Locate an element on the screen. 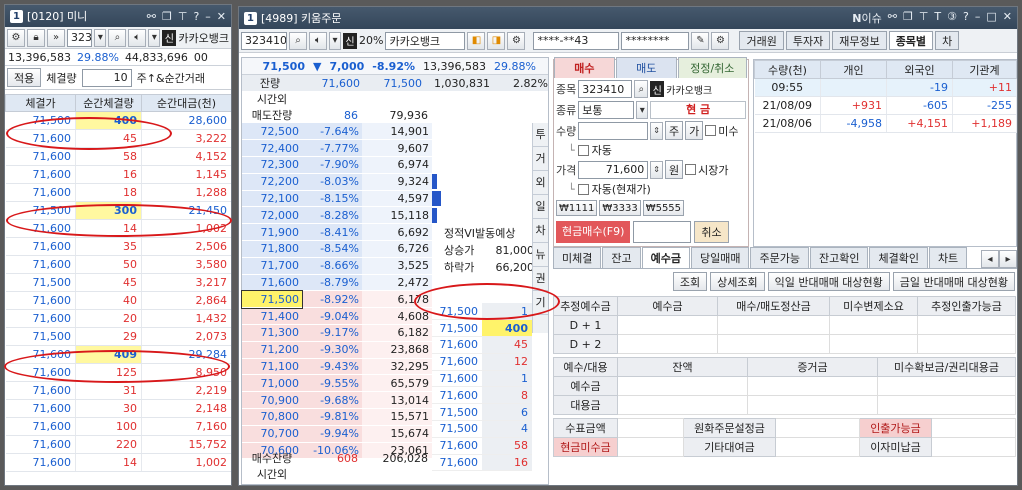  price-input: 71,600 is located at coordinates (613, 169).